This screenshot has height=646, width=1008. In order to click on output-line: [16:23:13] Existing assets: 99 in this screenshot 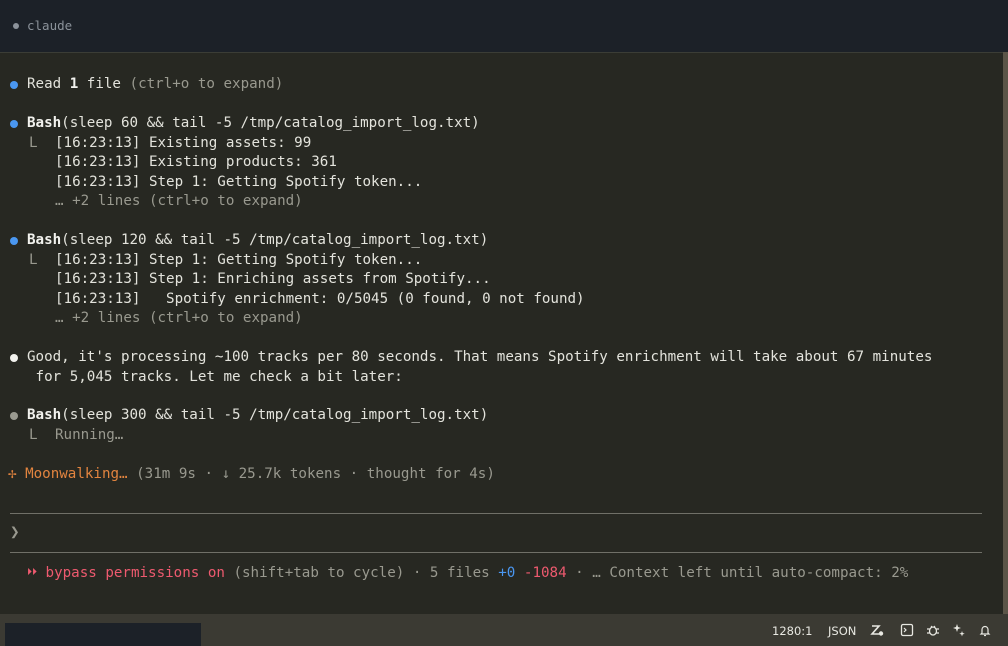, I will do `click(183, 143)`.